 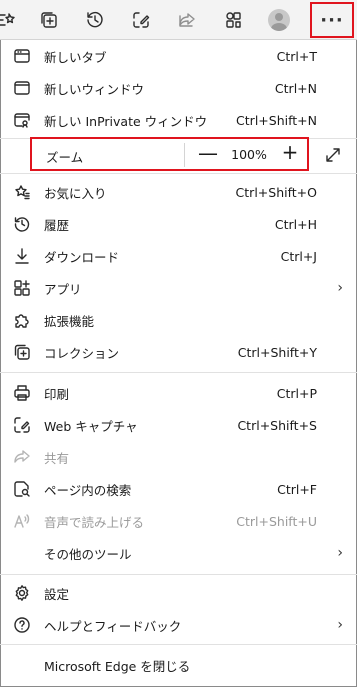 I want to click on download-icon, so click(x=22, y=256).